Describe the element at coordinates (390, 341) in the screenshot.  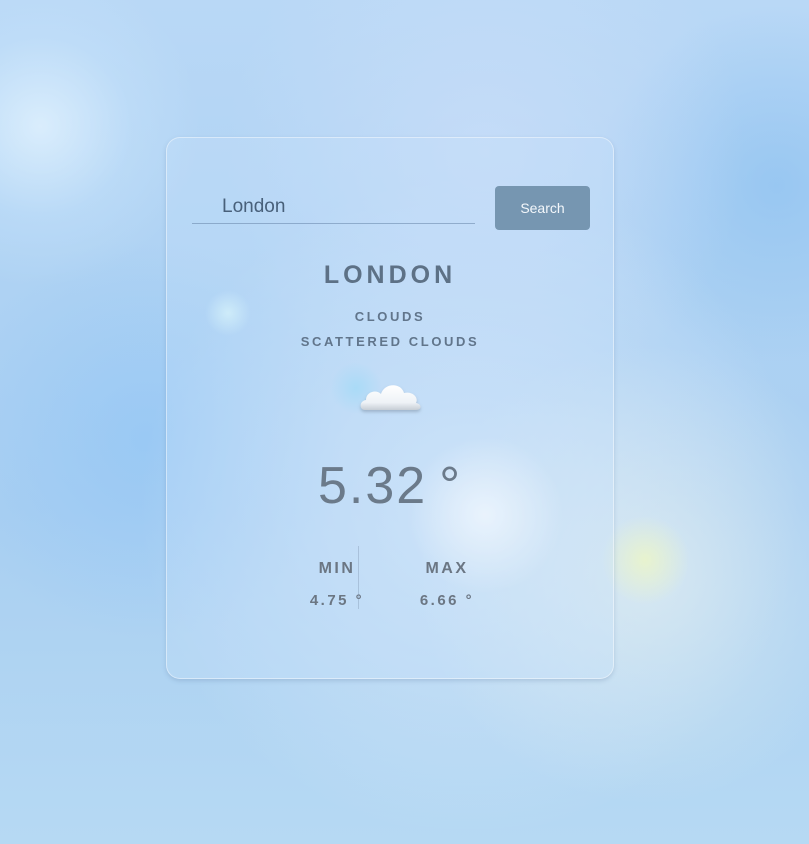
I see `weather-description: SCATTERED CLOUDS` at that location.